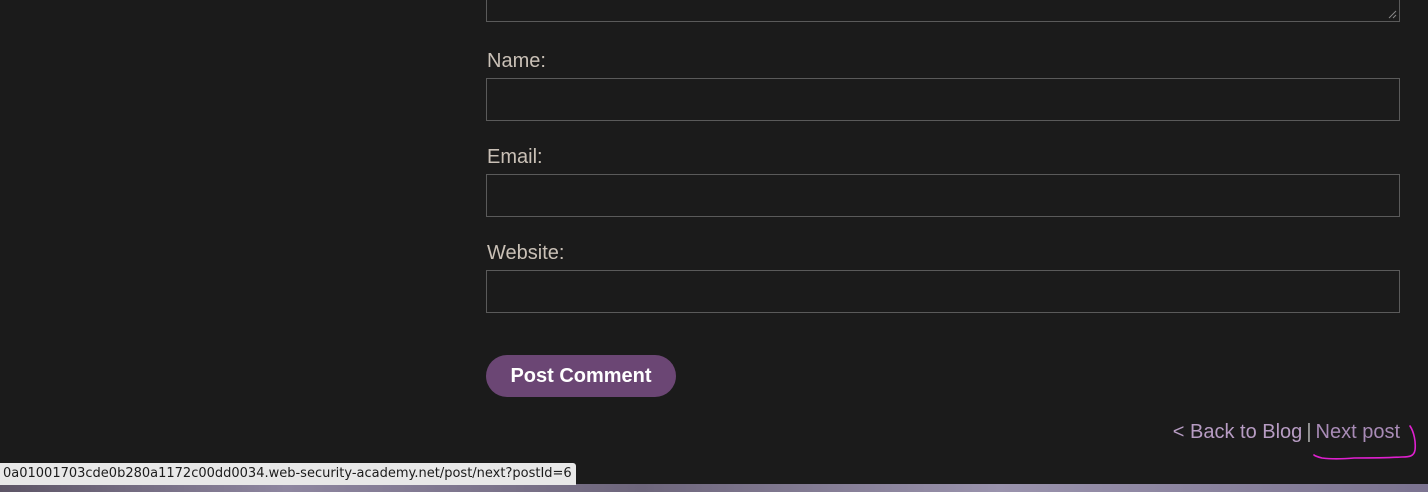 The height and width of the screenshot is (492, 1428). Describe the element at coordinates (515, 157) in the screenshot. I see `email-label: Email:` at that location.